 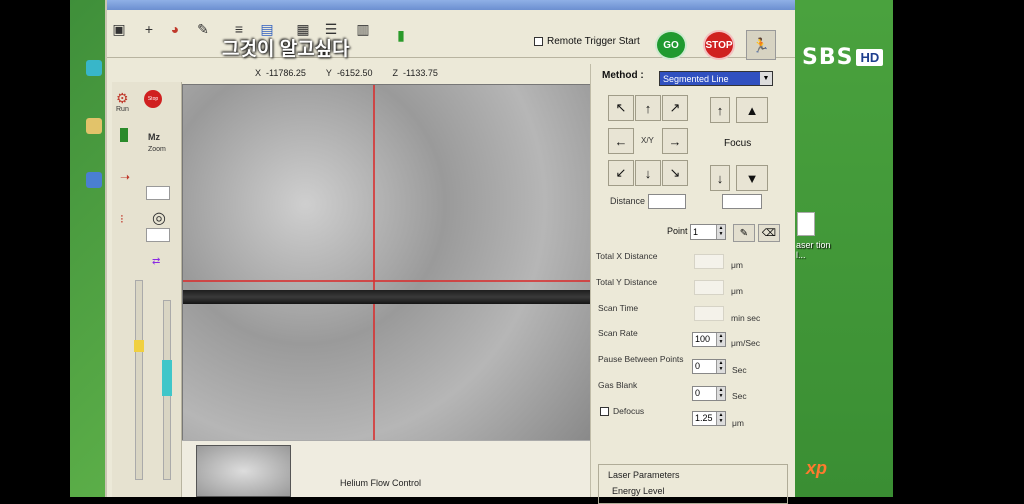 What do you see at coordinates (641, 359) in the screenshot?
I see `pause-label: Pause Between Points` at bounding box center [641, 359].